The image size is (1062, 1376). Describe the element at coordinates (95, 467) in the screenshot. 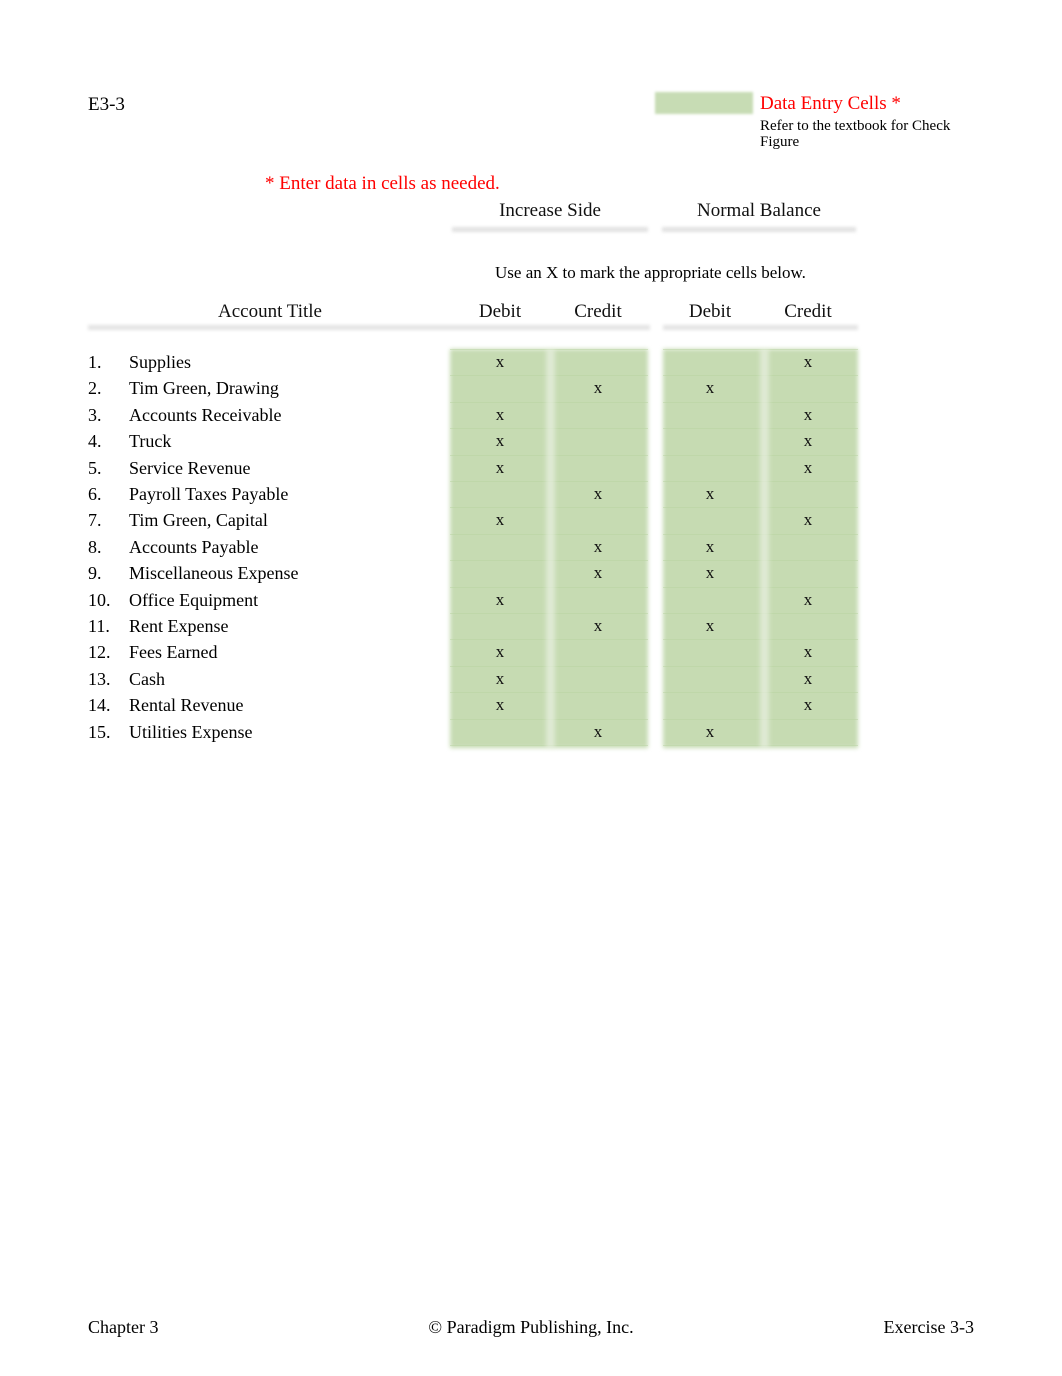

I see `row-number: 5.` at that location.